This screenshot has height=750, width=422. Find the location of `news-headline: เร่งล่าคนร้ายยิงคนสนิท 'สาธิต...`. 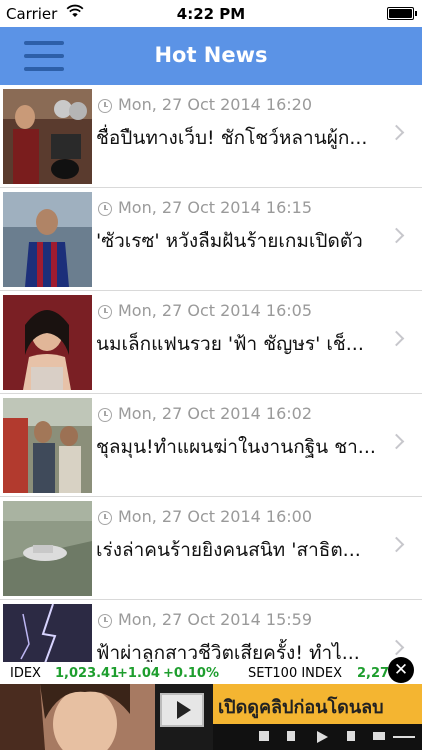

news-headline: เร่งล่าคนร้ายยิงคนสนิท 'สาธิต... is located at coordinates (228, 550).